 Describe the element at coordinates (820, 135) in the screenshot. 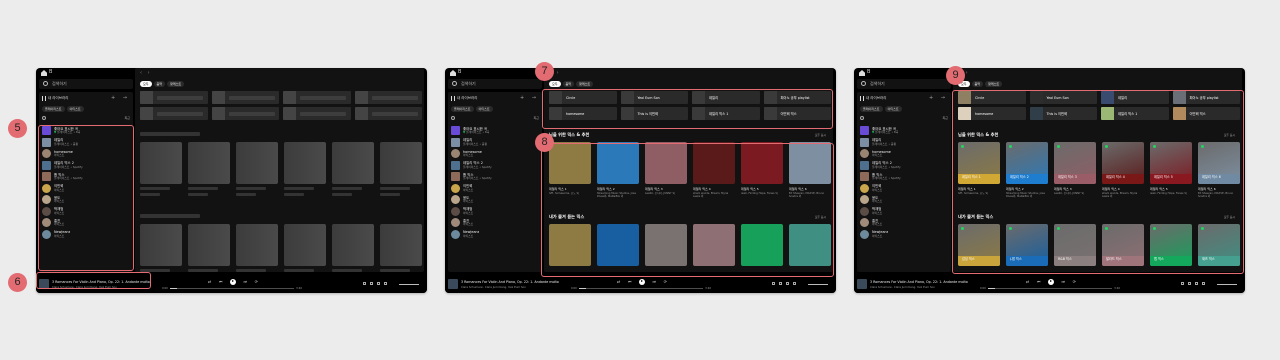

I see `show-all-link: 모두 표시` at that location.